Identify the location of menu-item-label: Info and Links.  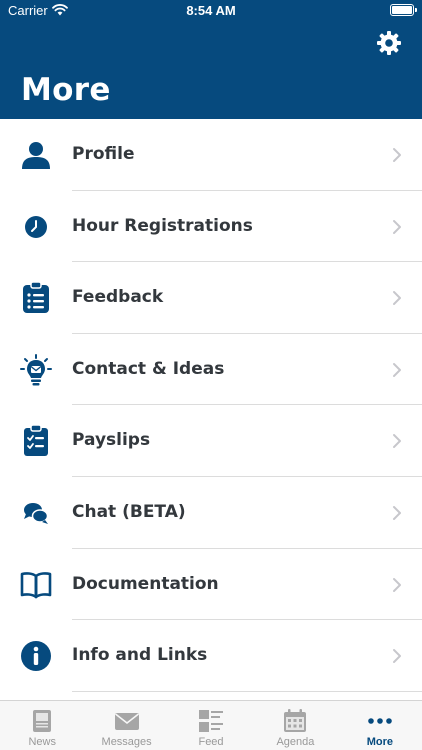
(140, 655).